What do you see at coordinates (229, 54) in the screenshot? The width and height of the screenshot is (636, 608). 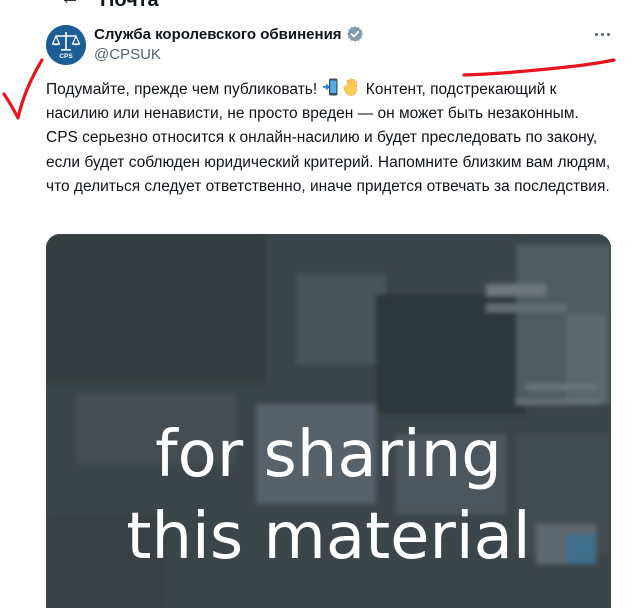 I see `account-handle: @CPSUK` at bounding box center [229, 54].